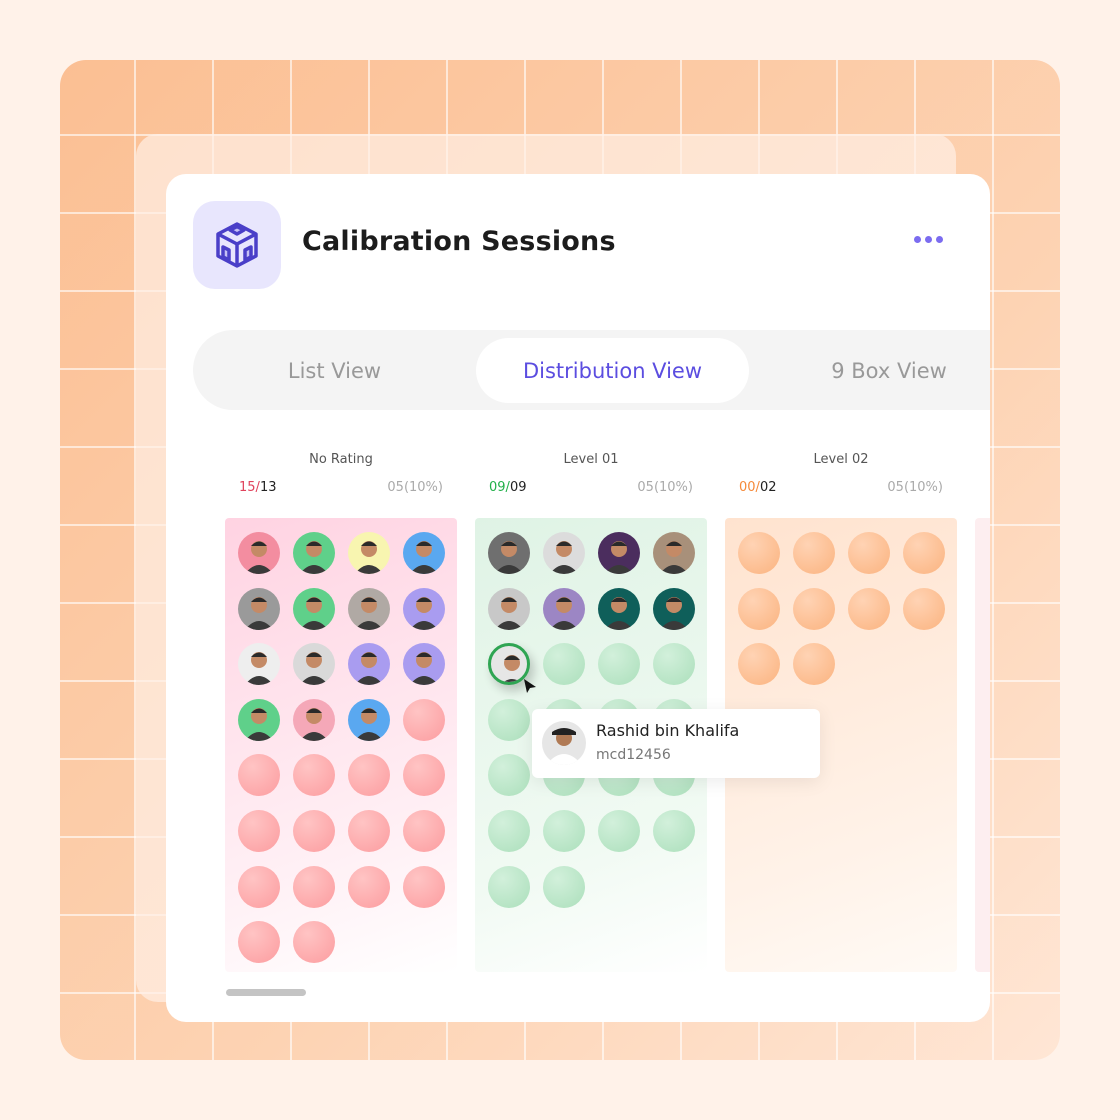 The width and height of the screenshot is (1120, 1120). What do you see at coordinates (257, 487) in the screenshot?
I see `count-ratio: 15/13` at bounding box center [257, 487].